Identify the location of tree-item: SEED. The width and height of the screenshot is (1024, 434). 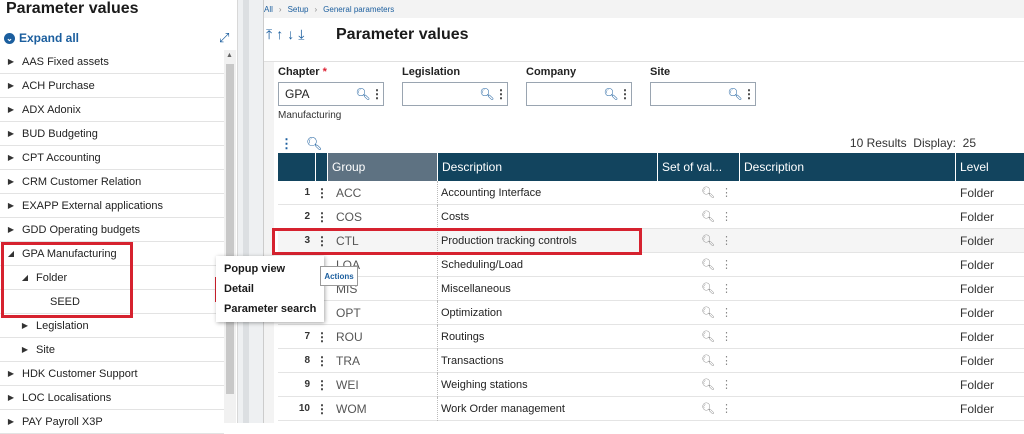
(112, 302).